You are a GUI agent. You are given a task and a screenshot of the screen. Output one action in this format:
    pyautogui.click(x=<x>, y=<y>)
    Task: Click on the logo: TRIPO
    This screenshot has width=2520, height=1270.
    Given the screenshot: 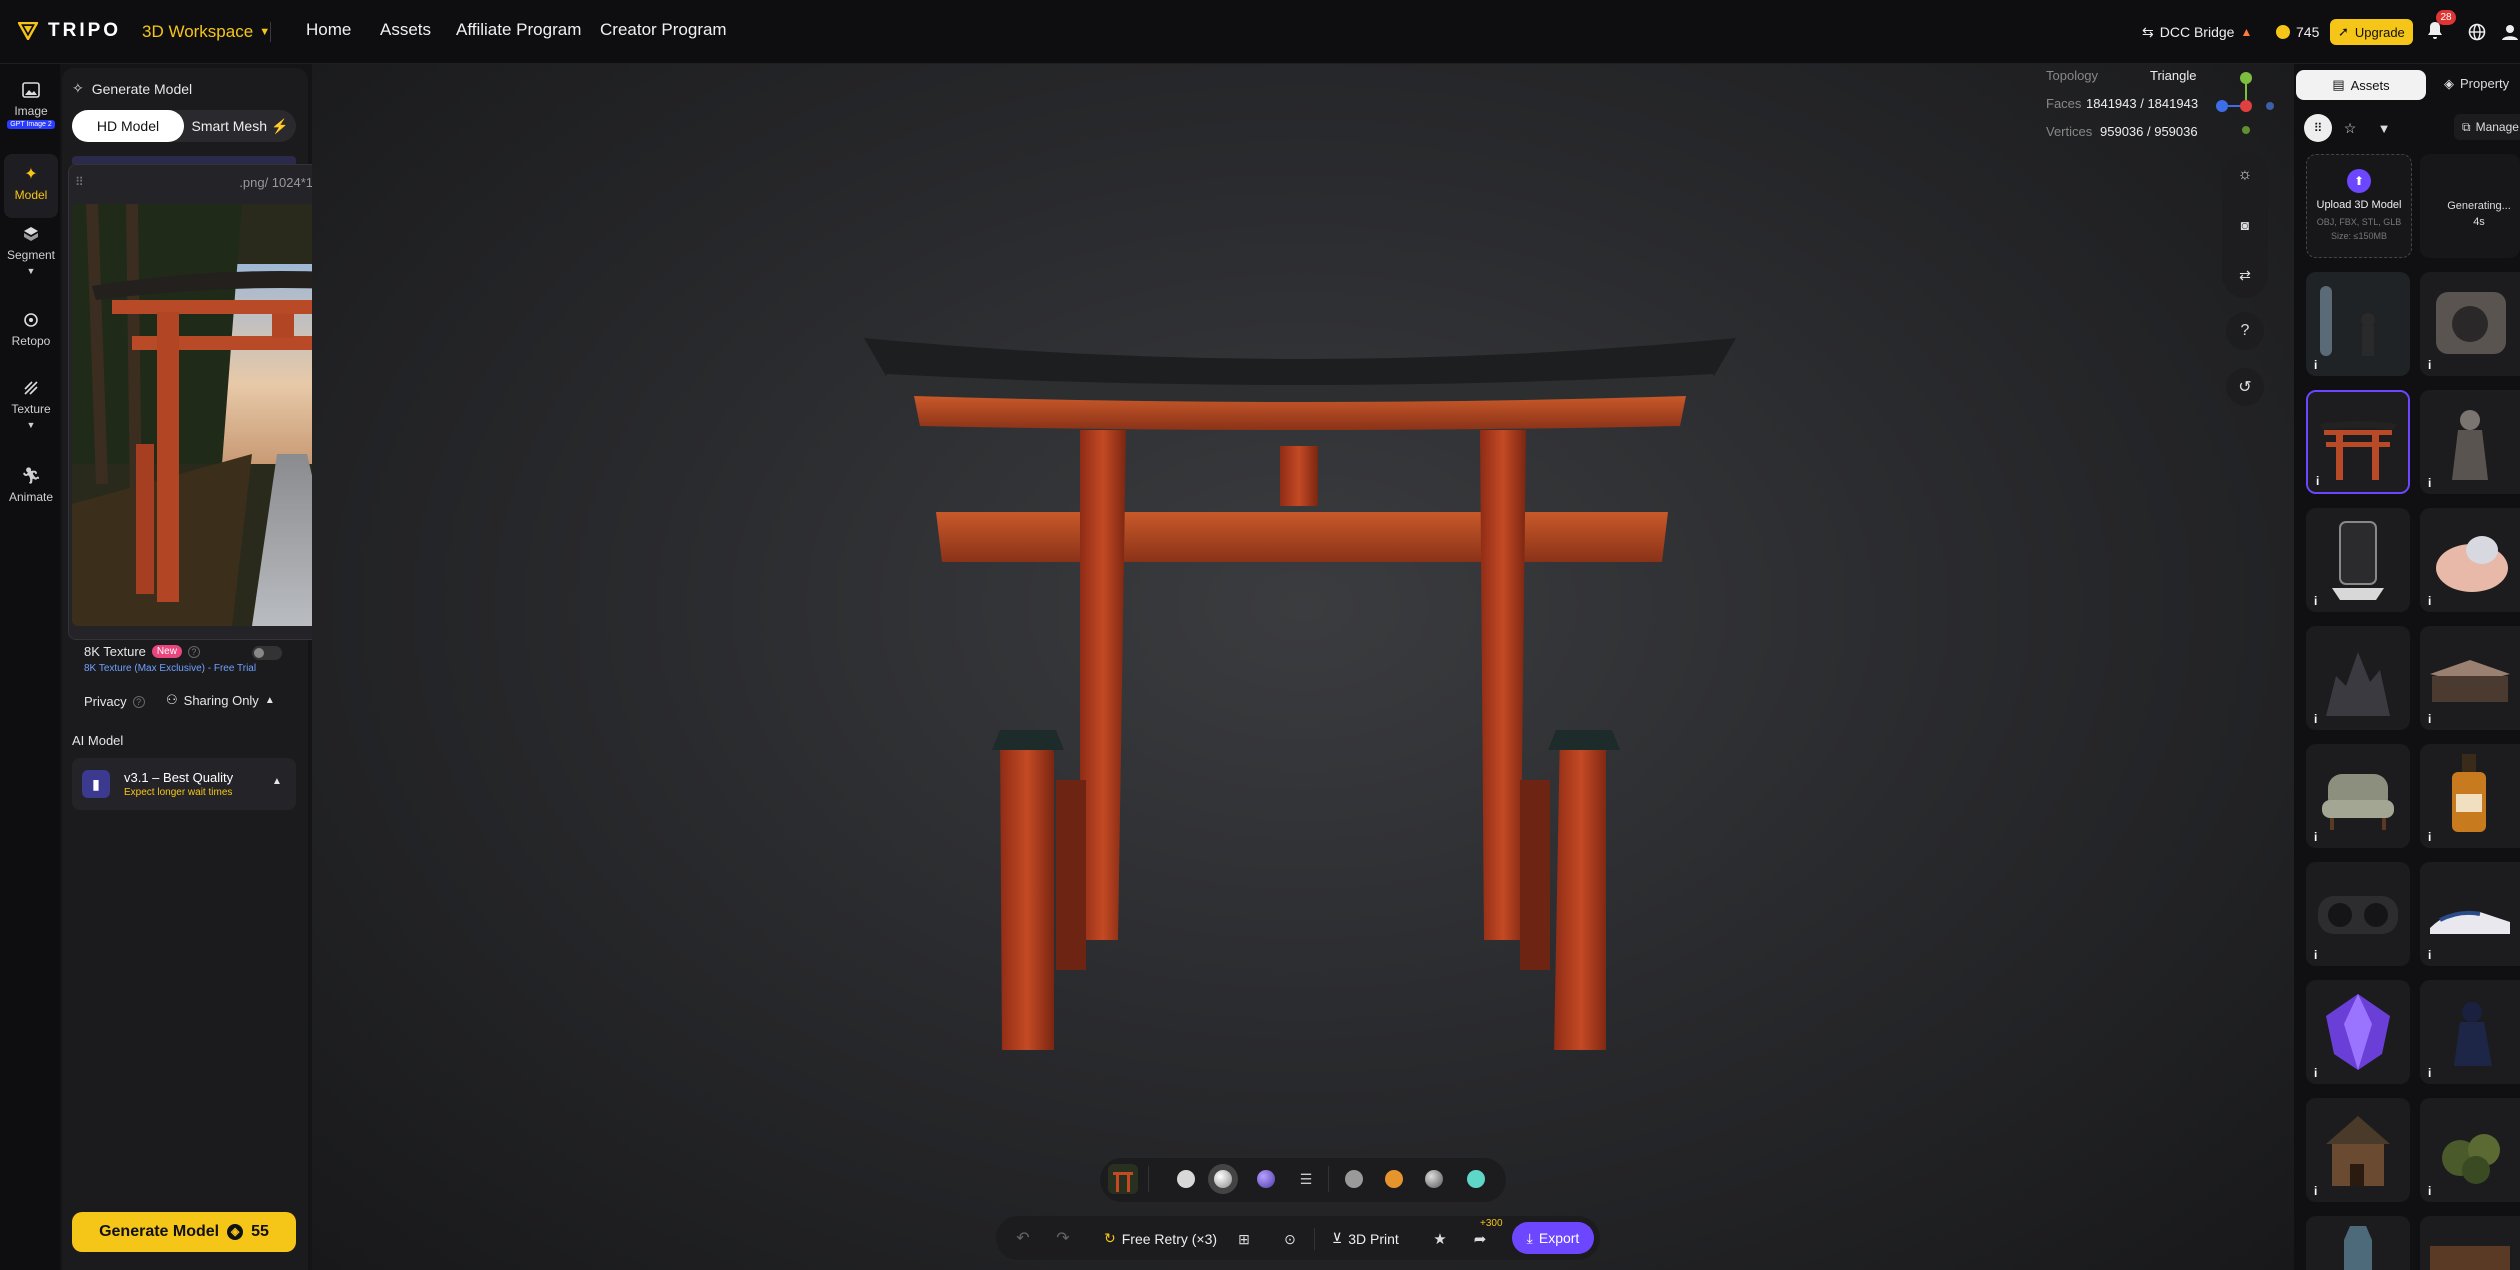 What is the action you would take?
    pyautogui.click(x=69, y=31)
    